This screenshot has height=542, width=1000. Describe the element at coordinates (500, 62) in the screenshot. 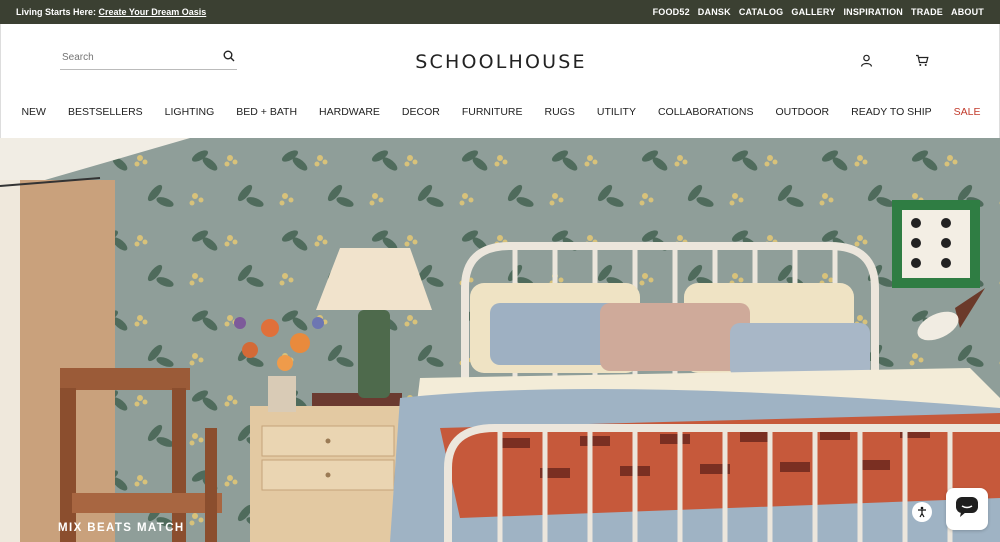

I see `site-logo: SCHOOLHOUSE` at that location.